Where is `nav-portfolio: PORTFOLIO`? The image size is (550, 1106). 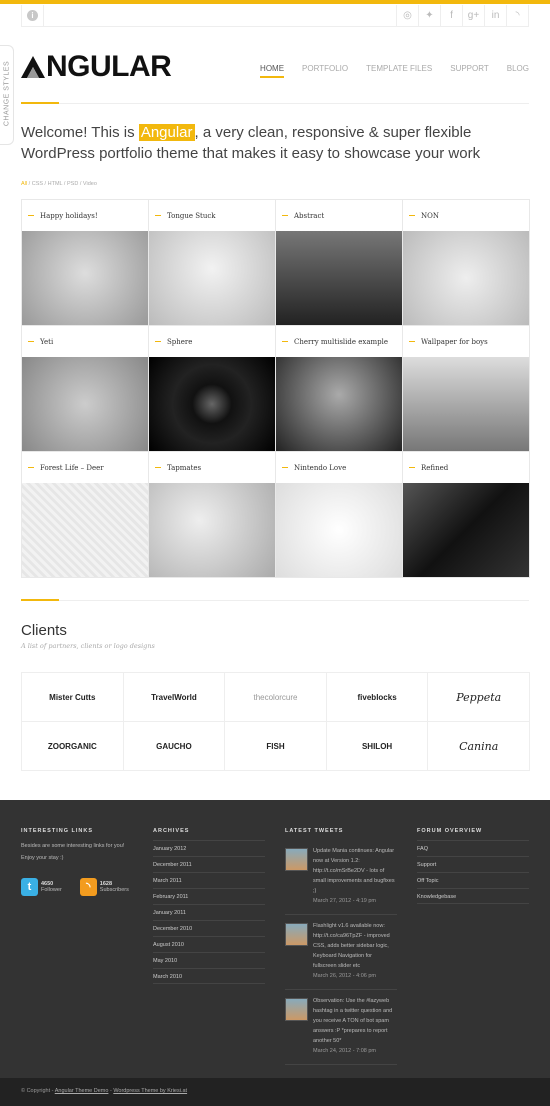 nav-portfolio: PORTFOLIO is located at coordinates (325, 68).